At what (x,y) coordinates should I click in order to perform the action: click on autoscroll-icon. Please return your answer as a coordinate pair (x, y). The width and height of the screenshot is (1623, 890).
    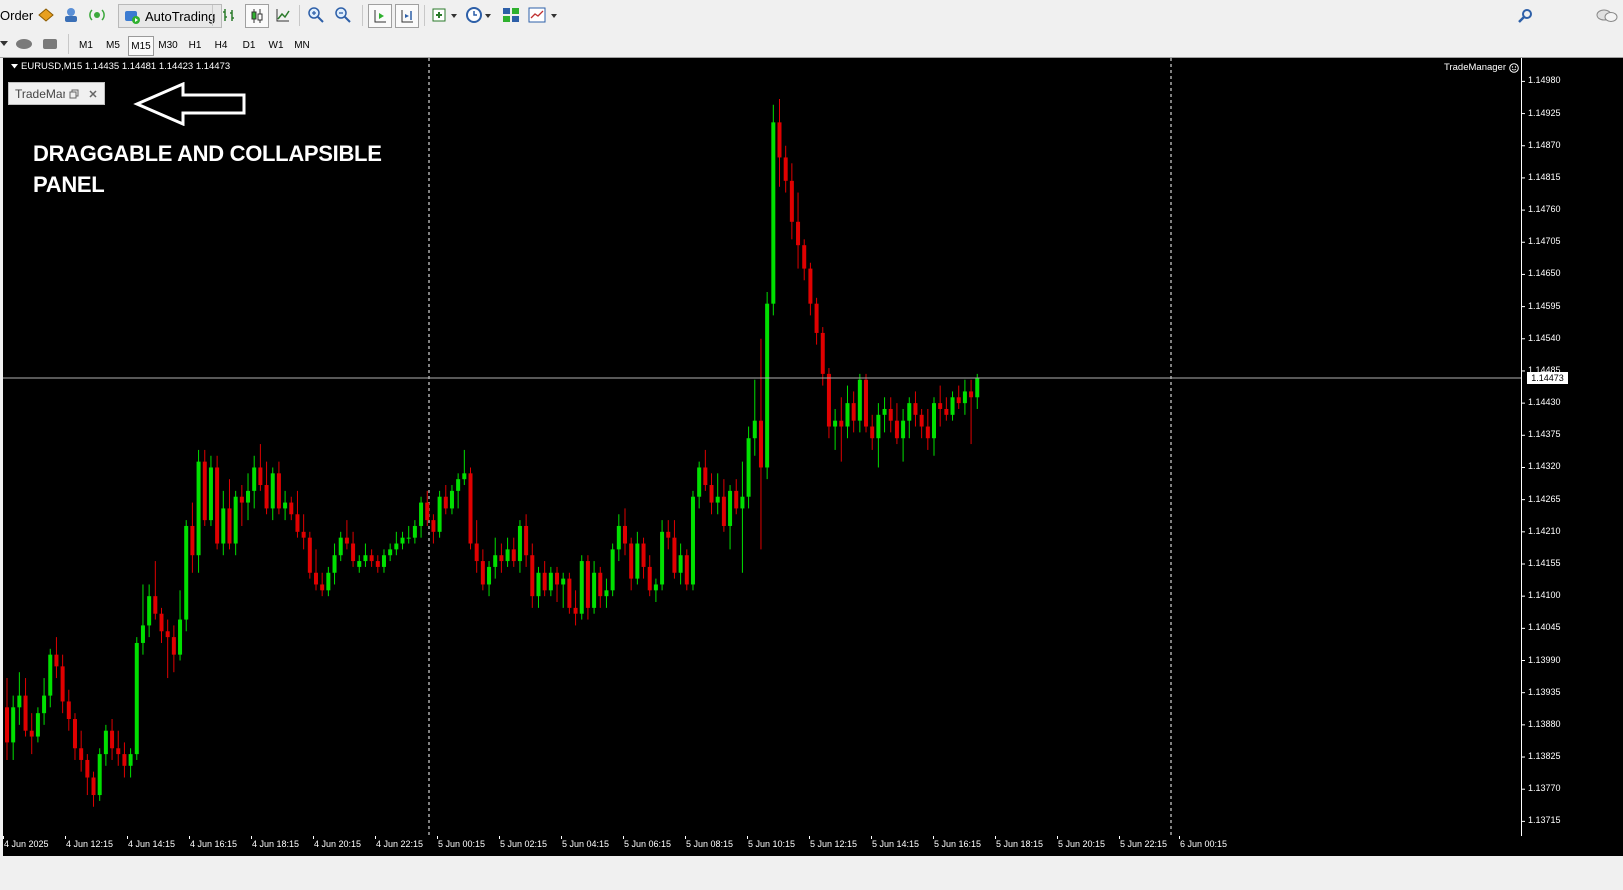
    Looking at the image, I should click on (380, 16).